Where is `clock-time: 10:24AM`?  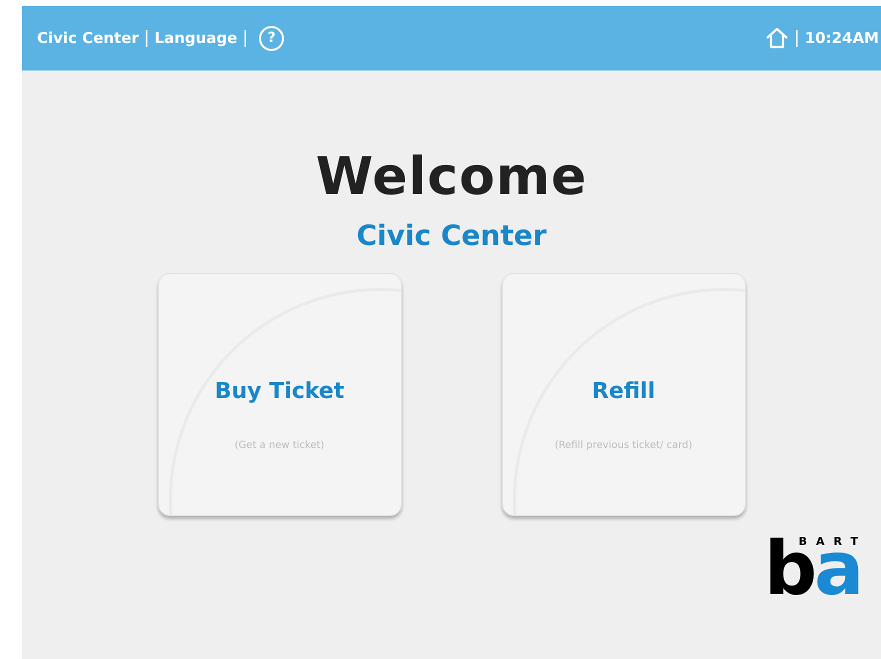 clock-time: 10:24AM is located at coordinates (841, 38).